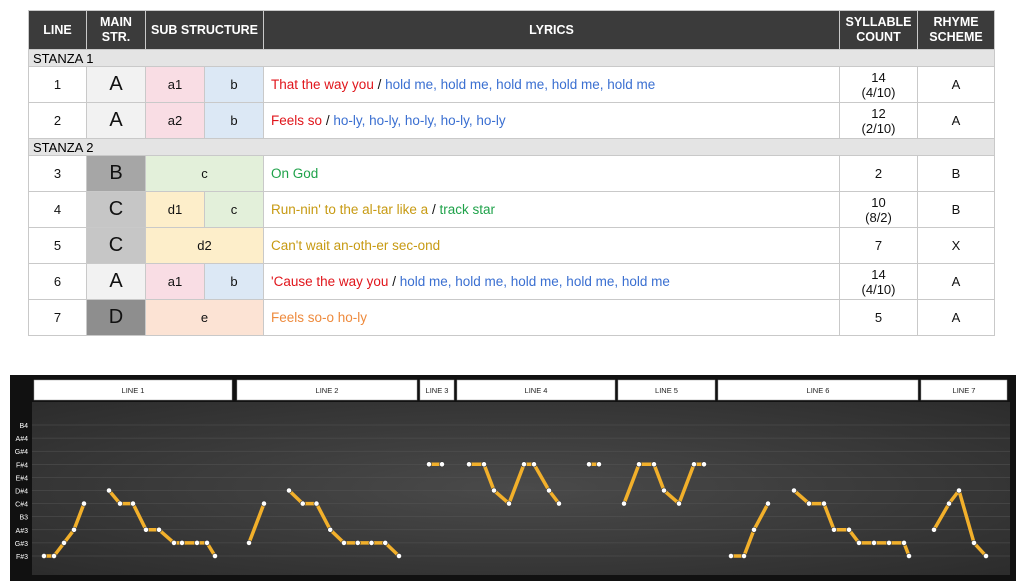 The image size is (1024, 588). What do you see at coordinates (552, 173) in the screenshot?
I see `lyrics-cell: On God` at bounding box center [552, 173].